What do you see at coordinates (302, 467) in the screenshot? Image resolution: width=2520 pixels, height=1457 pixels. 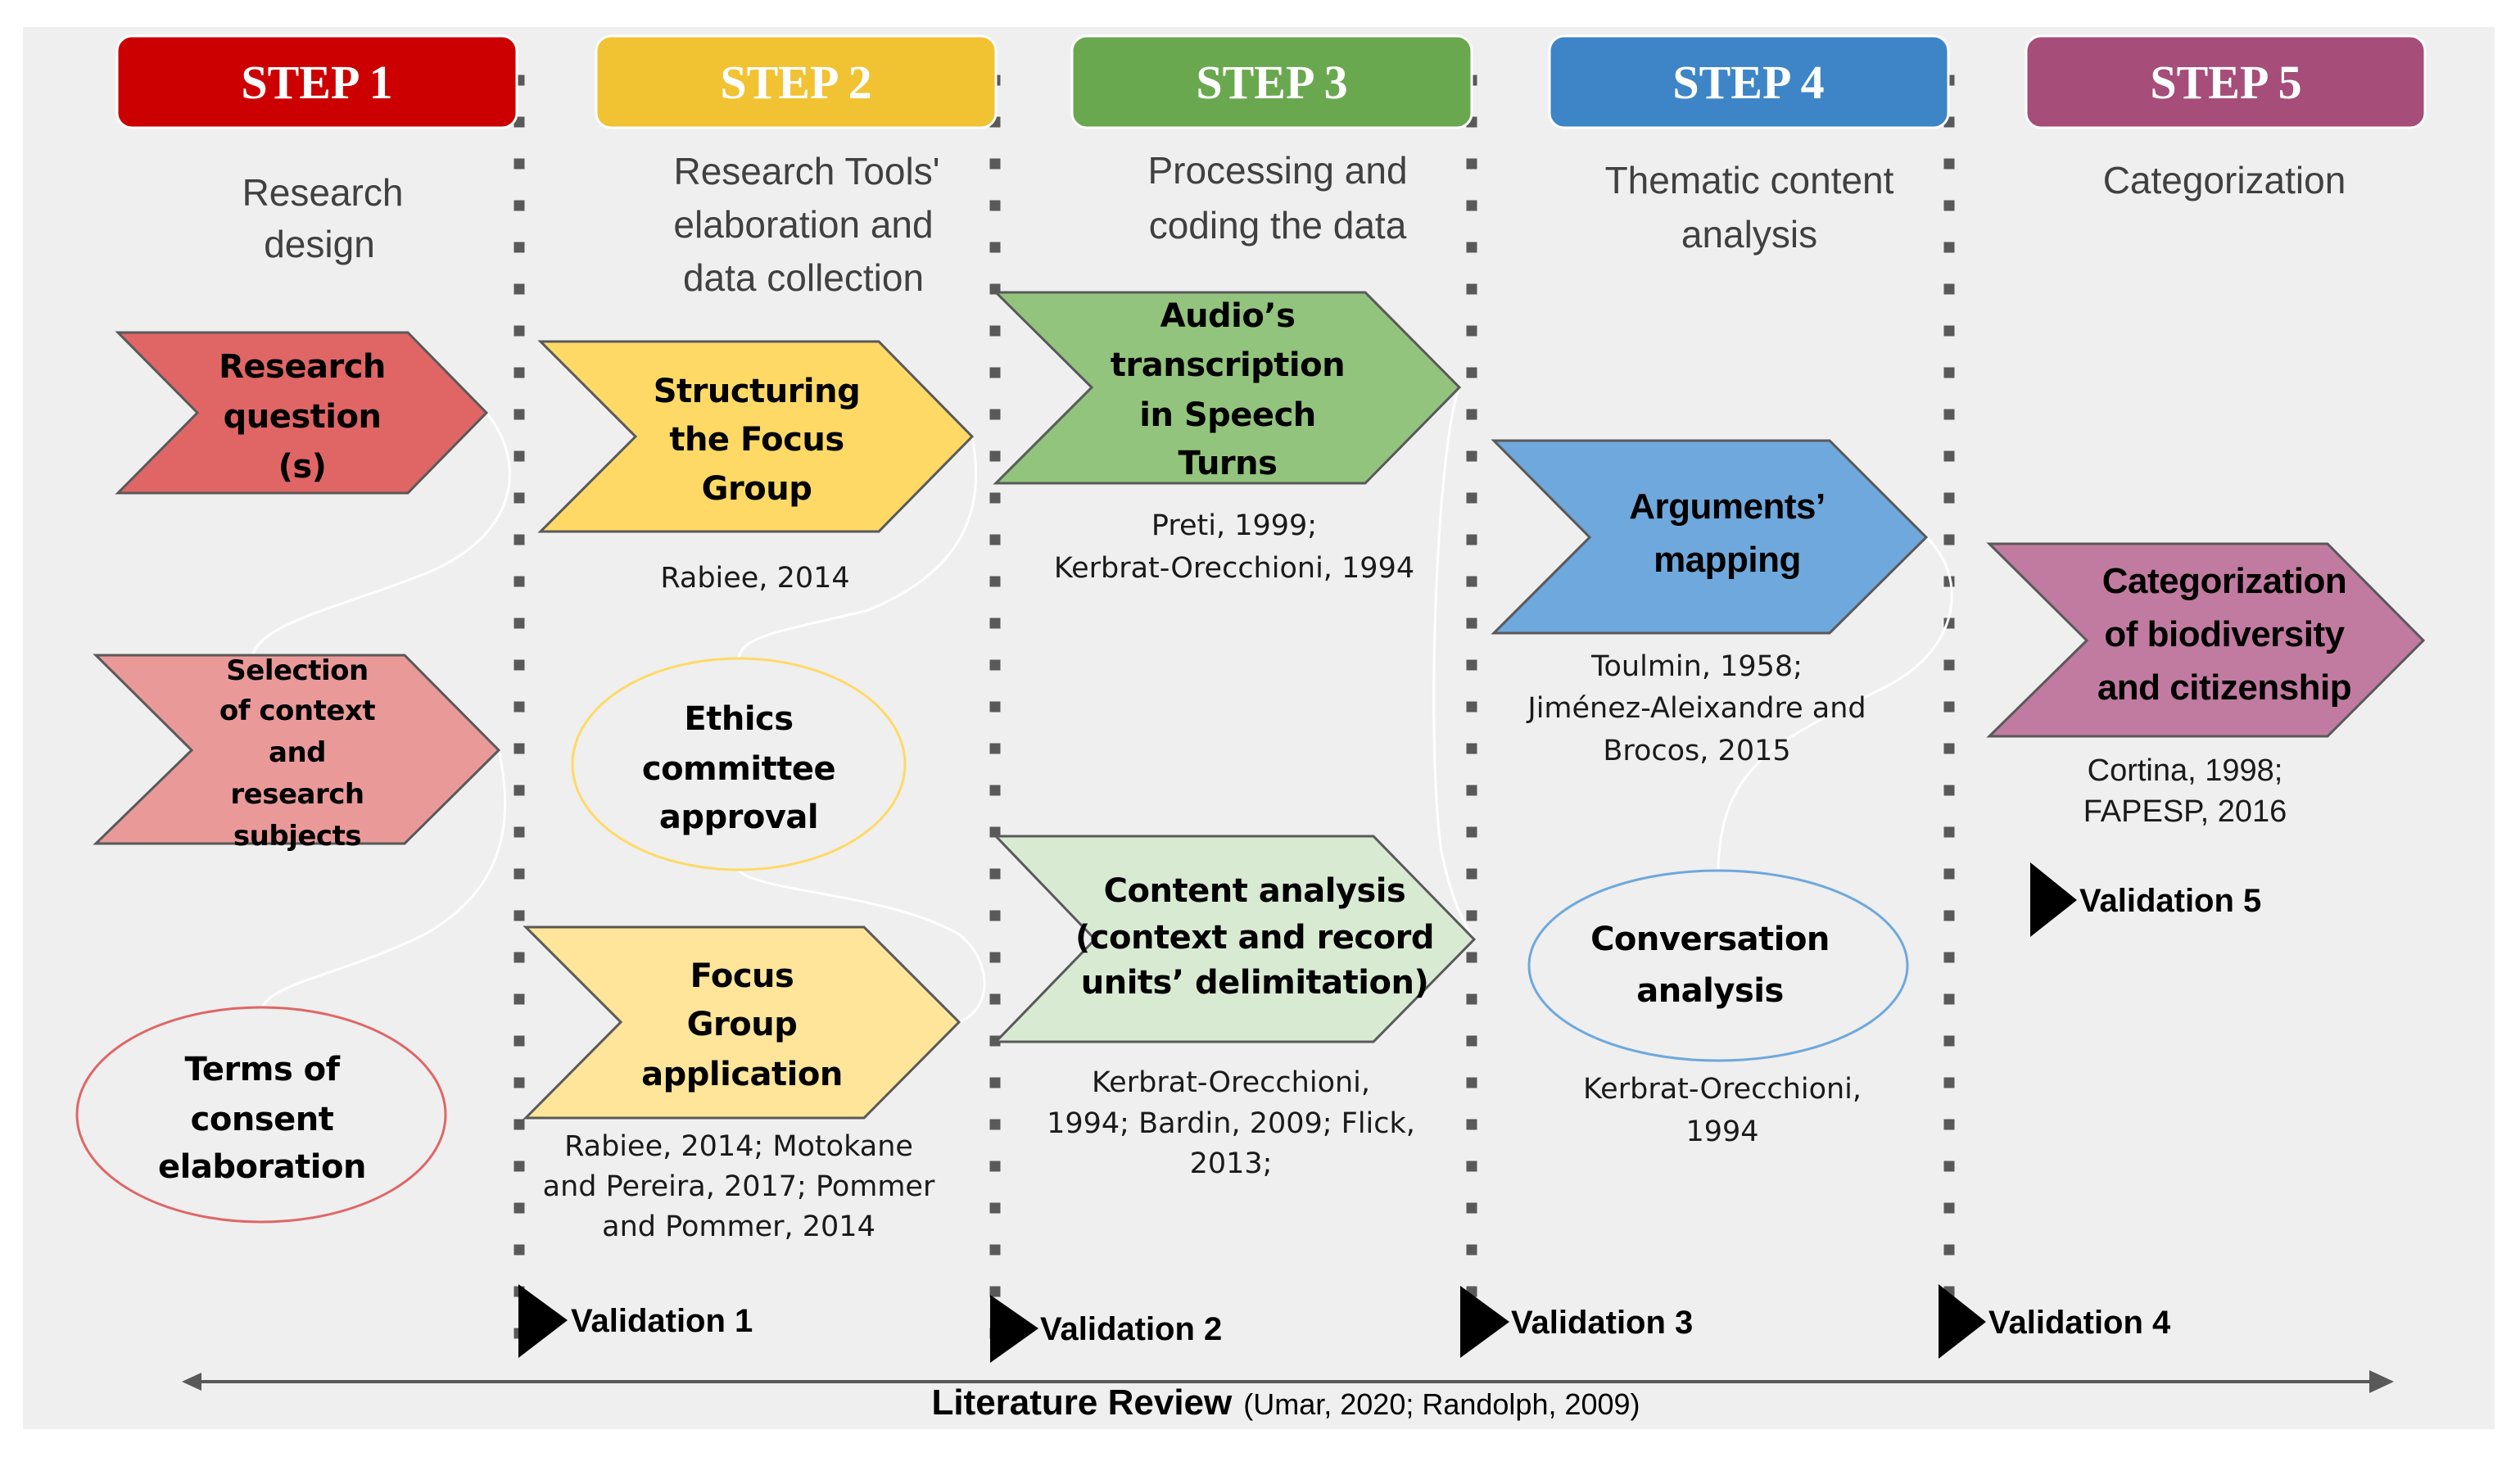 I see `research-question-line-3: (s)` at bounding box center [302, 467].